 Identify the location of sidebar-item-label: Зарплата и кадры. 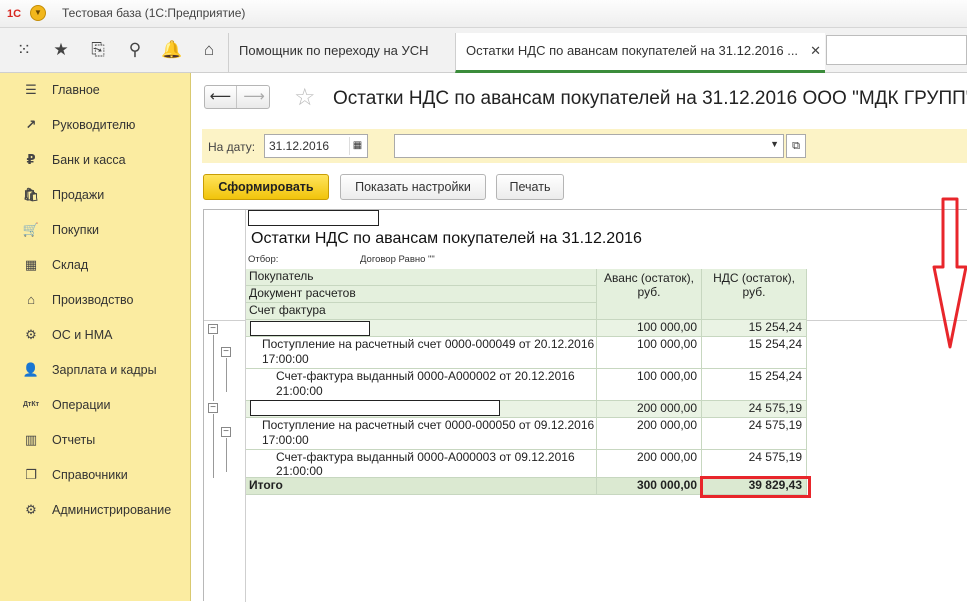
(104, 370).